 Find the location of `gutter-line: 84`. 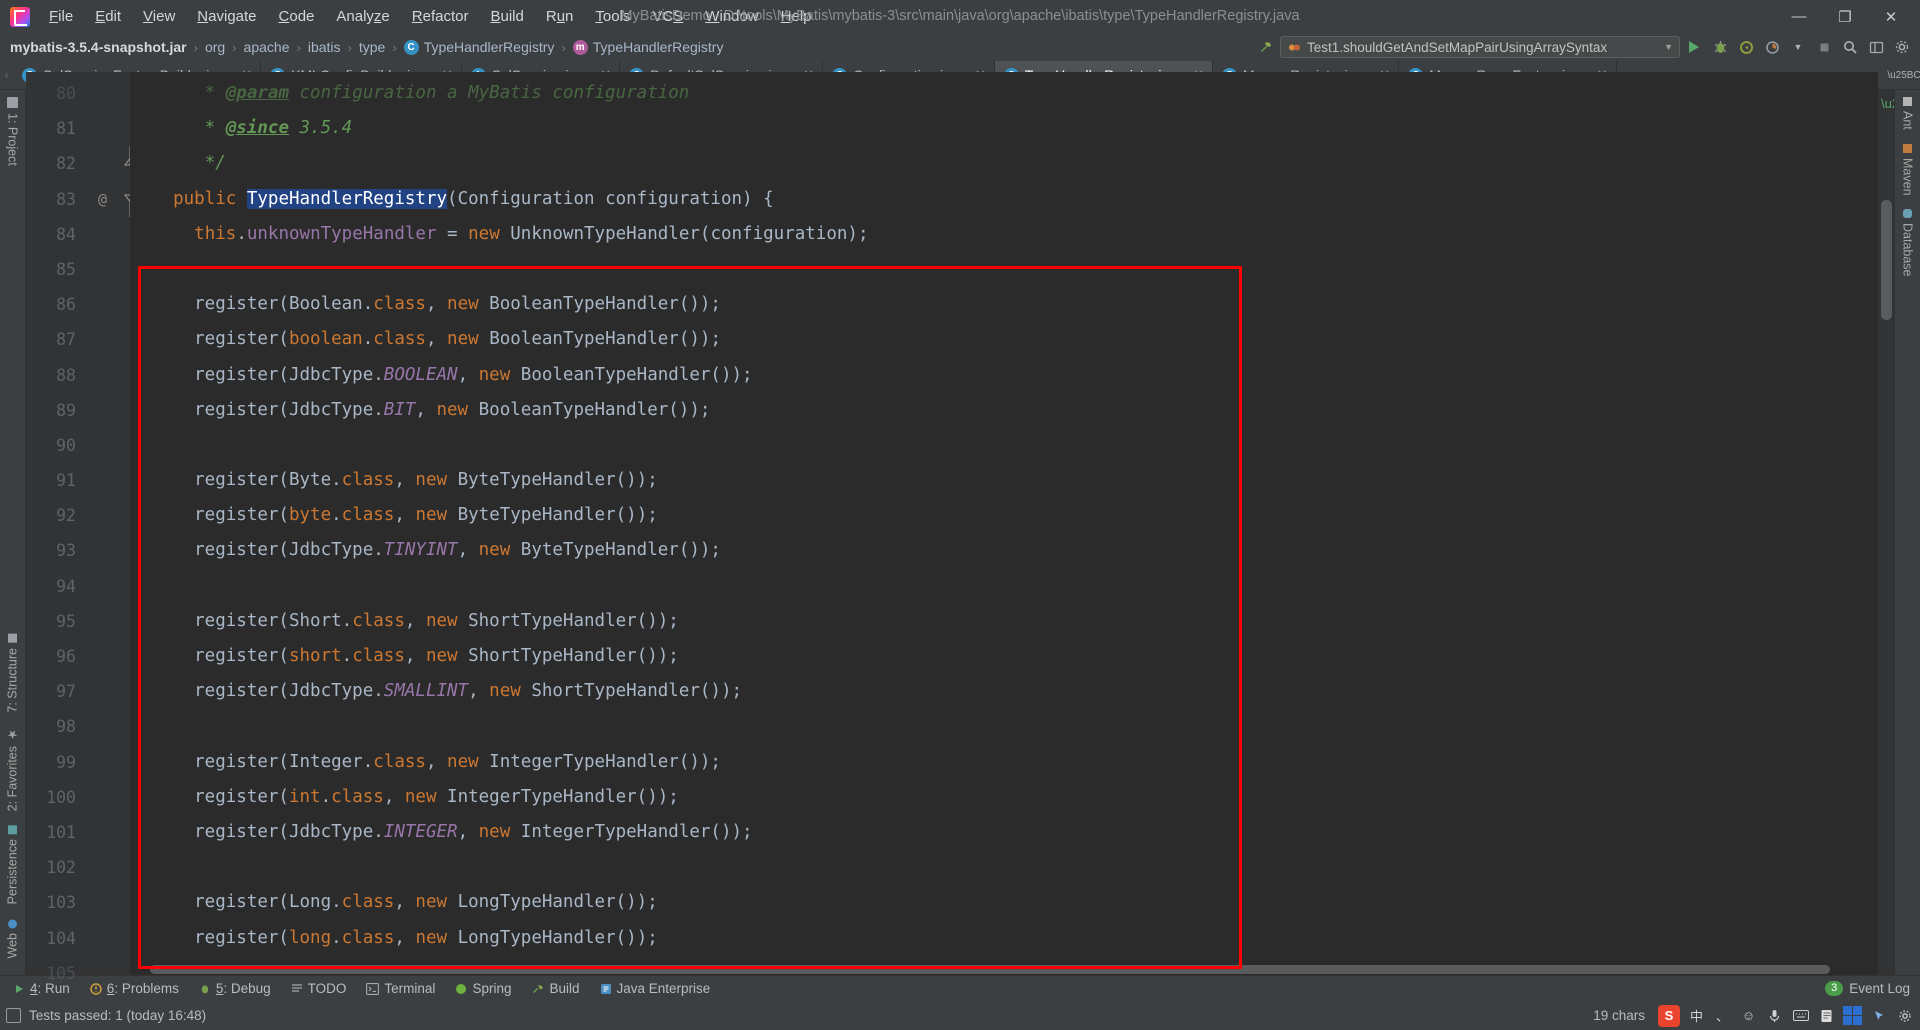

gutter-line: 84 is located at coordinates (78, 234).